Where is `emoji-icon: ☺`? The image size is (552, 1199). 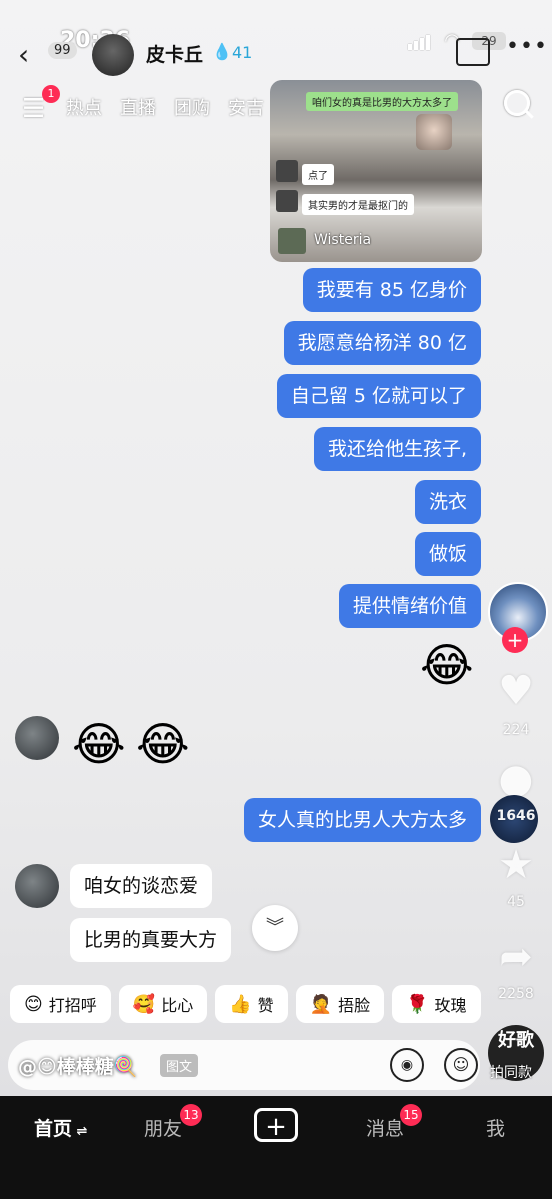 emoji-icon: ☺ is located at coordinates (461, 1065).